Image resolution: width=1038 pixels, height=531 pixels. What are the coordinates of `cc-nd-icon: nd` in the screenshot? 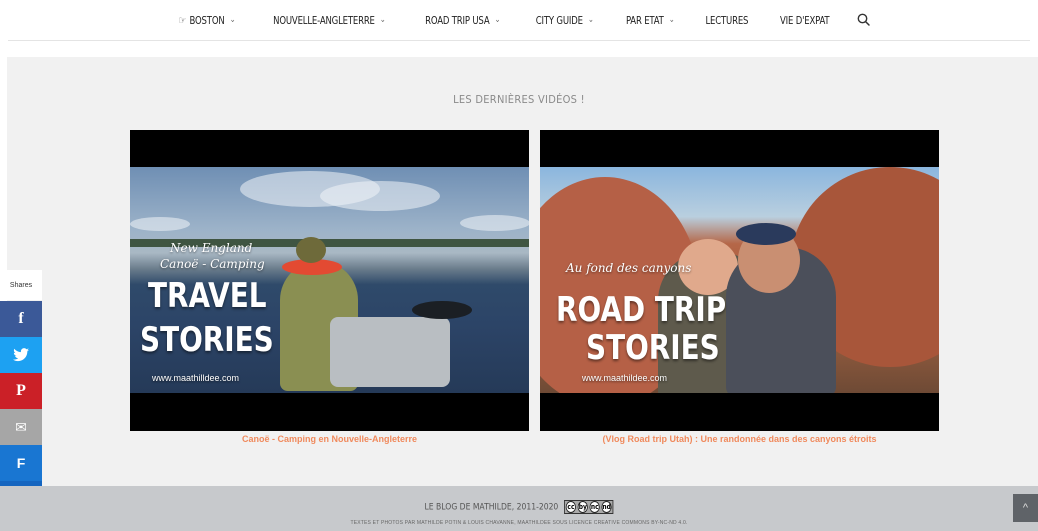 It's located at (606, 507).